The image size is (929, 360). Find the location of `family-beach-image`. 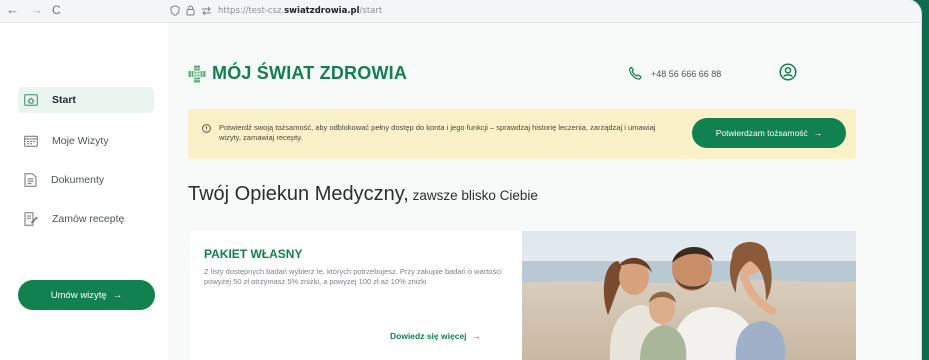

family-beach-image is located at coordinates (689, 295).